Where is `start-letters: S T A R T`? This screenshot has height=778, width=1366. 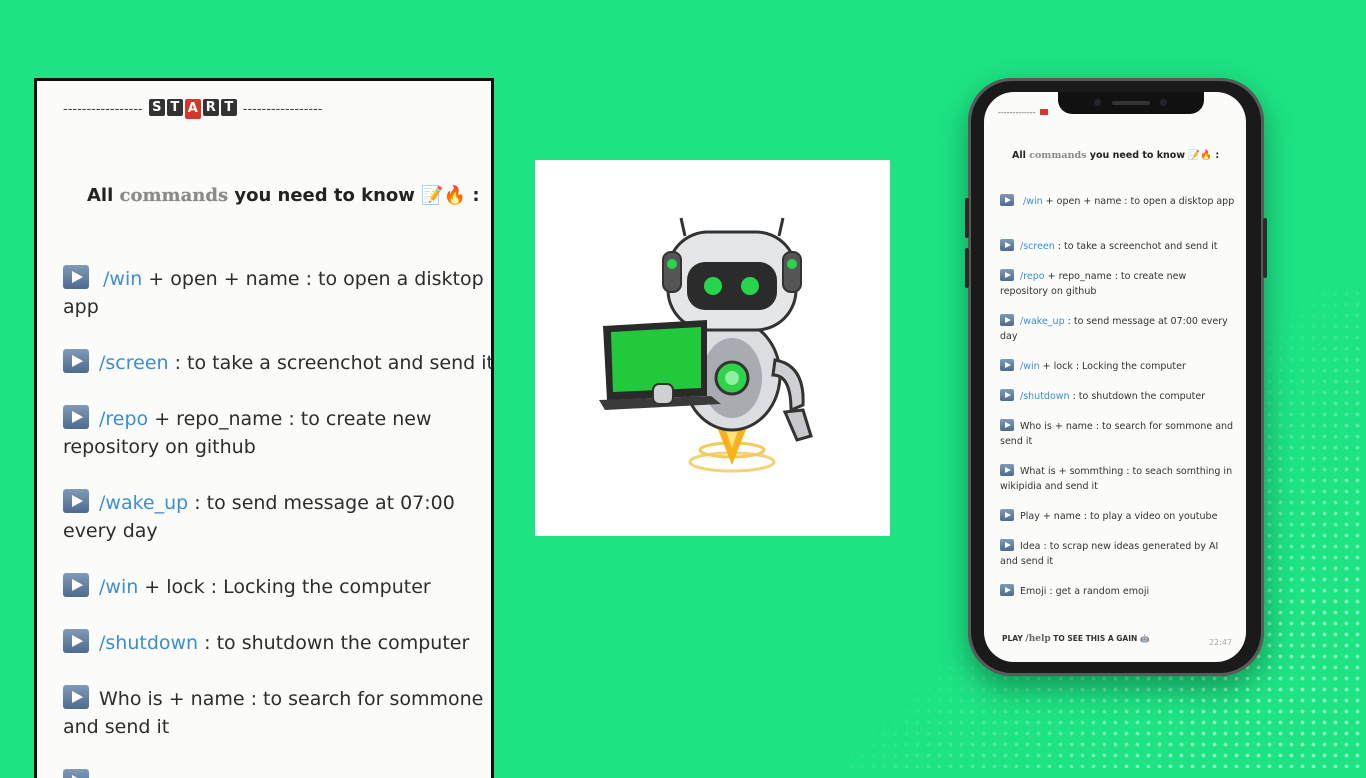
start-letters: S T A R T is located at coordinates (192, 109).